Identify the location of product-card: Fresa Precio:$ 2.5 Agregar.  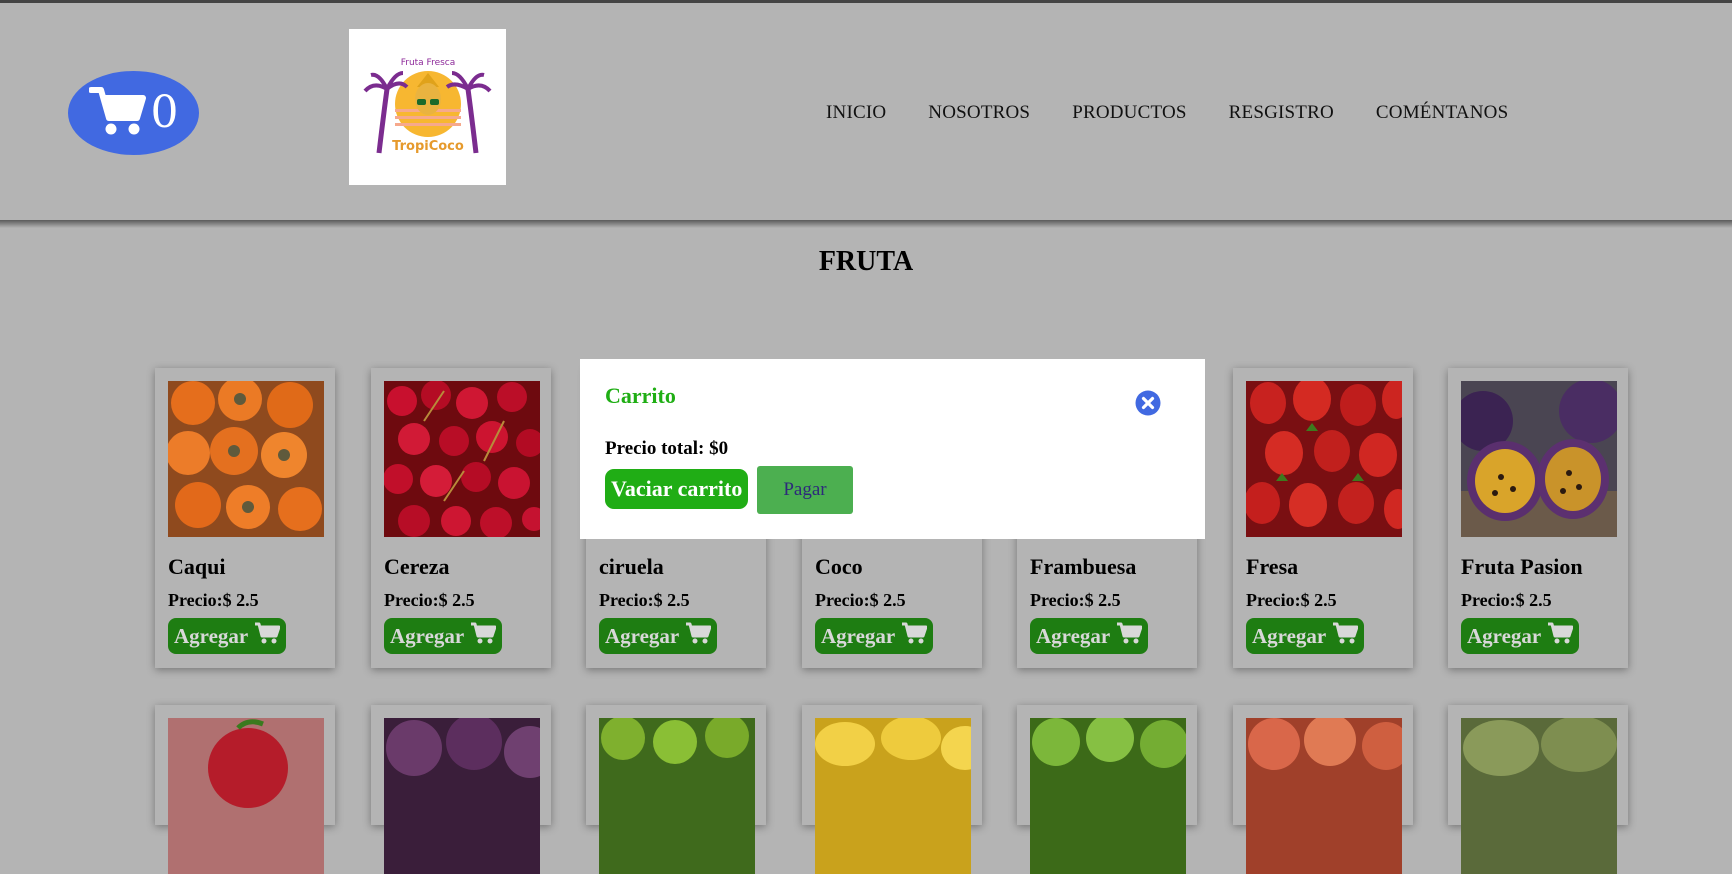
(1323, 518).